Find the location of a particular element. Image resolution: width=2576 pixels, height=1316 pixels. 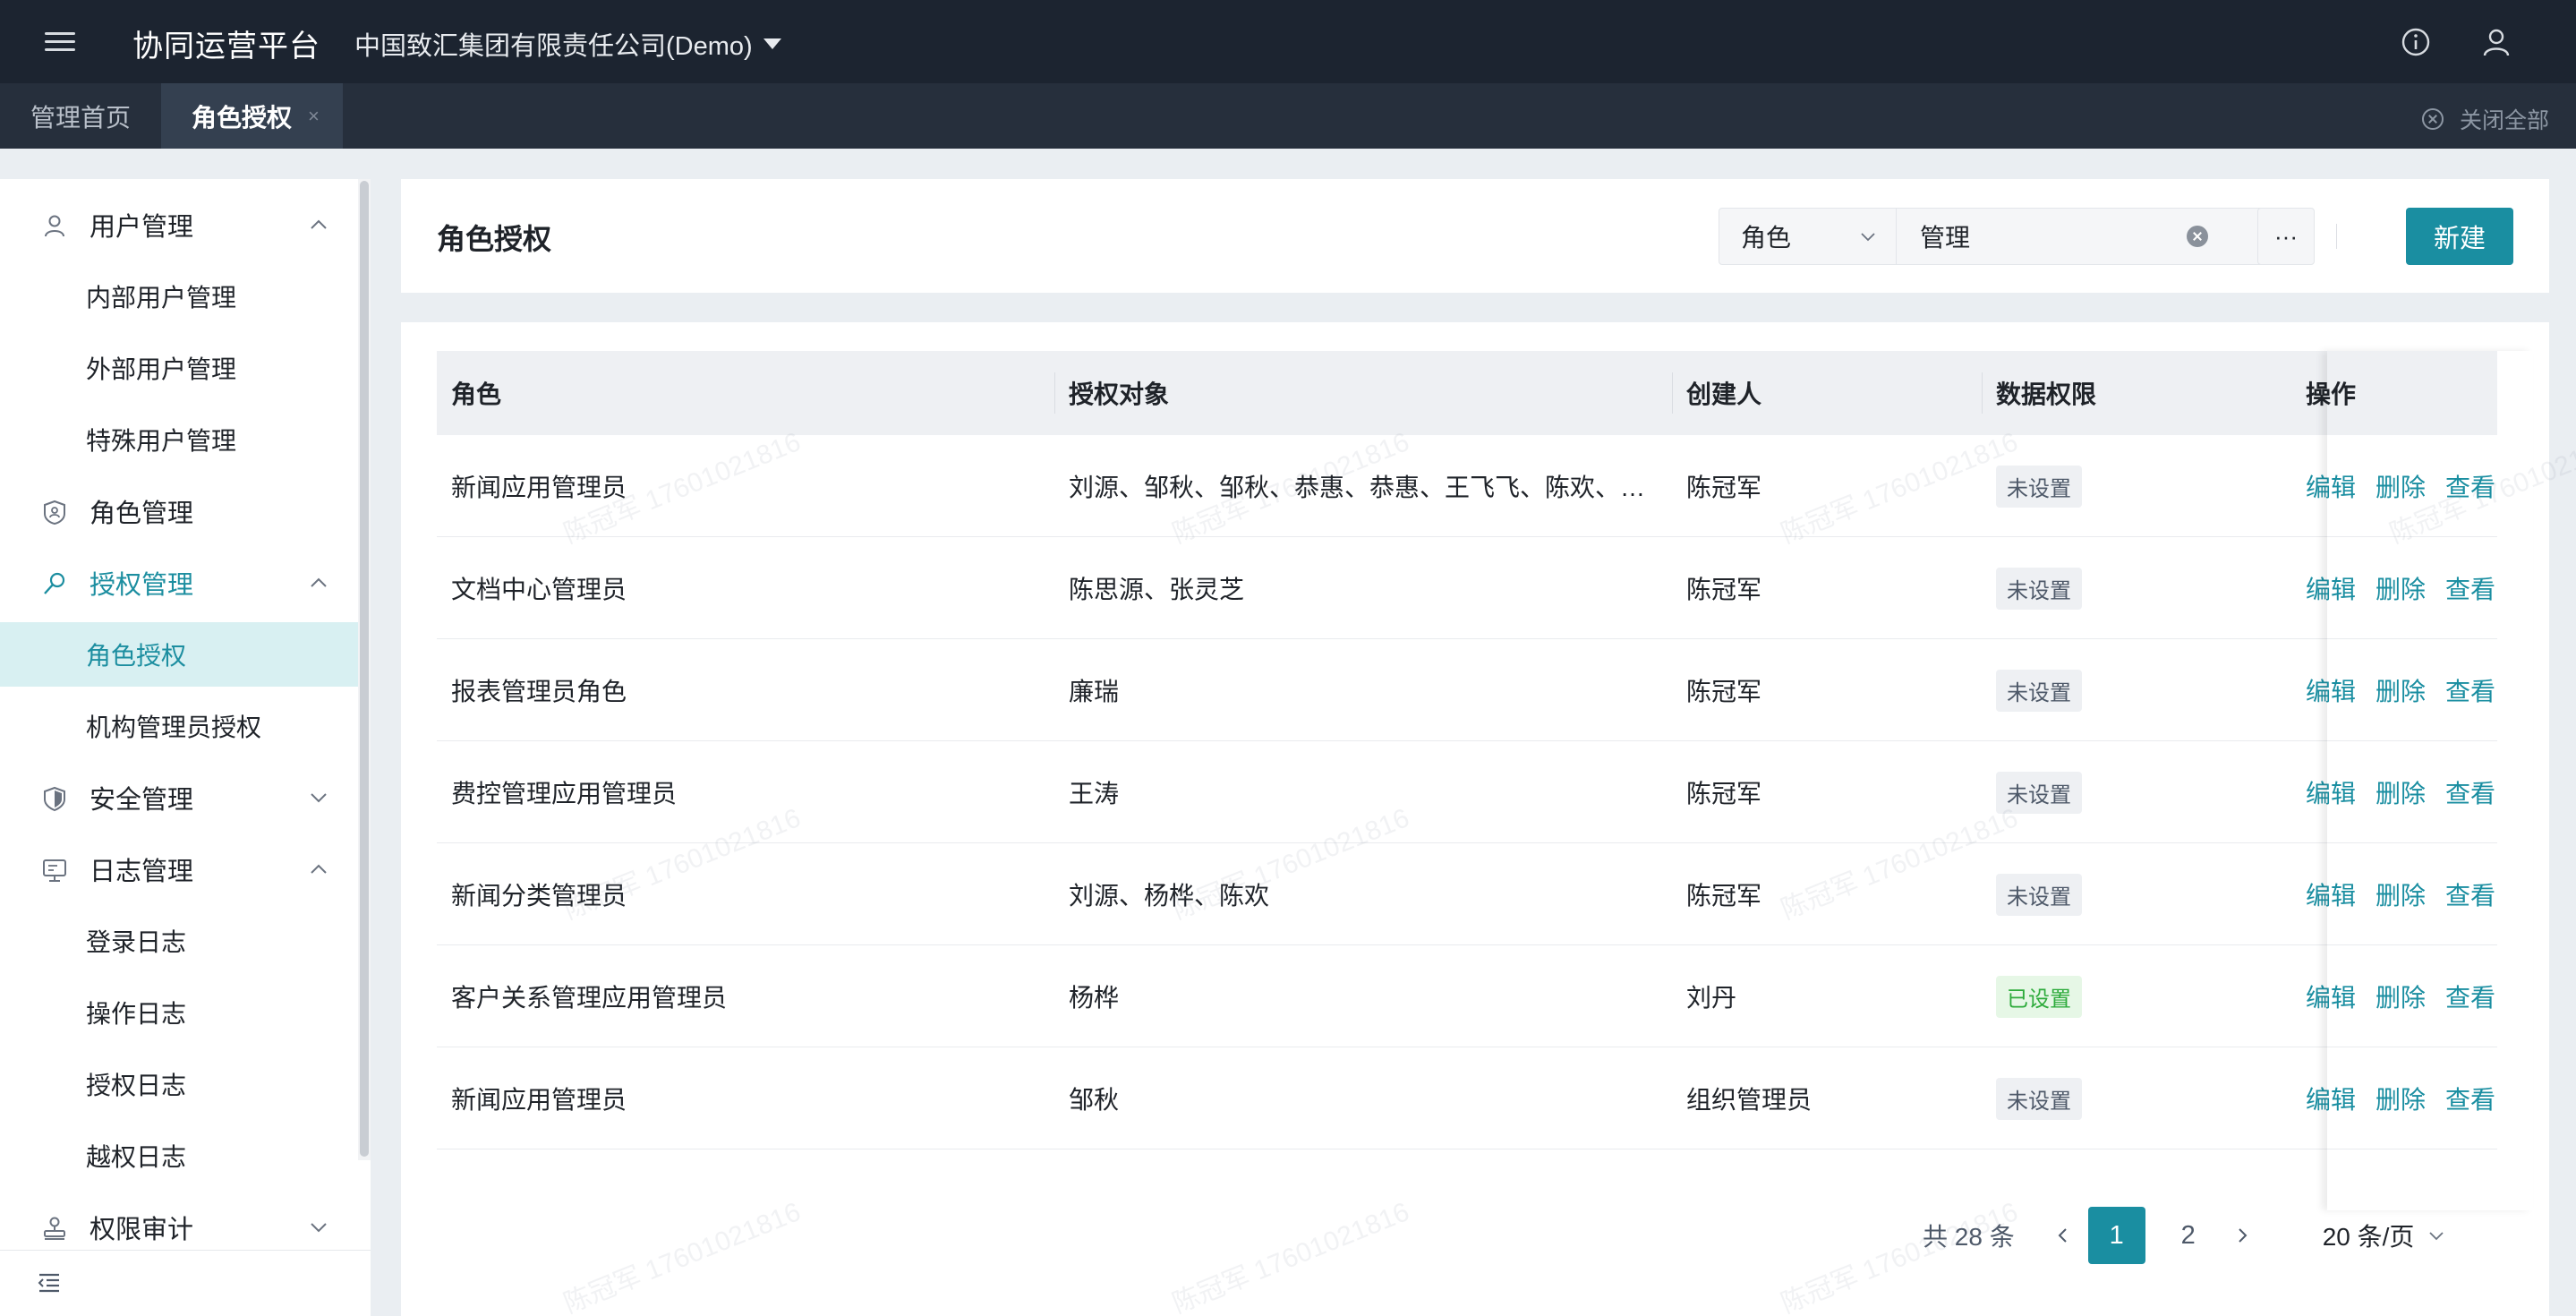

cell-role: 新闻分类管理员 is located at coordinates (539, 896).